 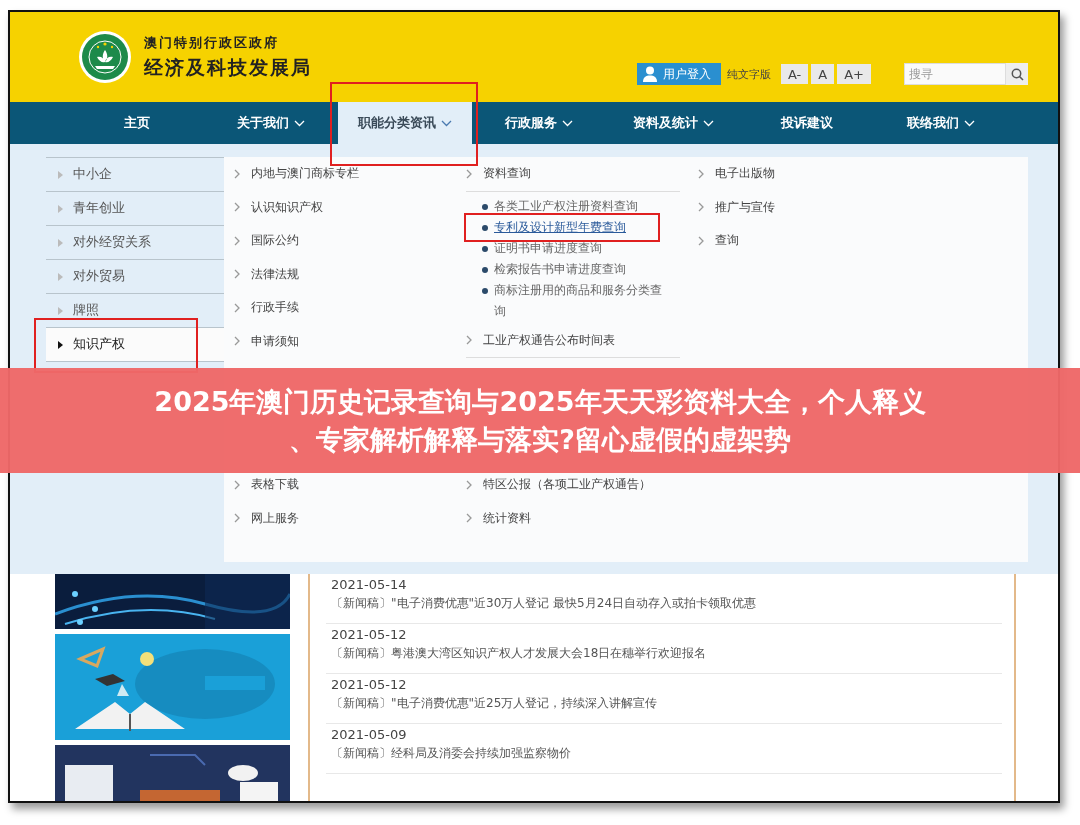 What do you see at coordinates (275, 308) in the screenshot?
I see `menu-link: 行政手续` at bounding box center [275, 308].